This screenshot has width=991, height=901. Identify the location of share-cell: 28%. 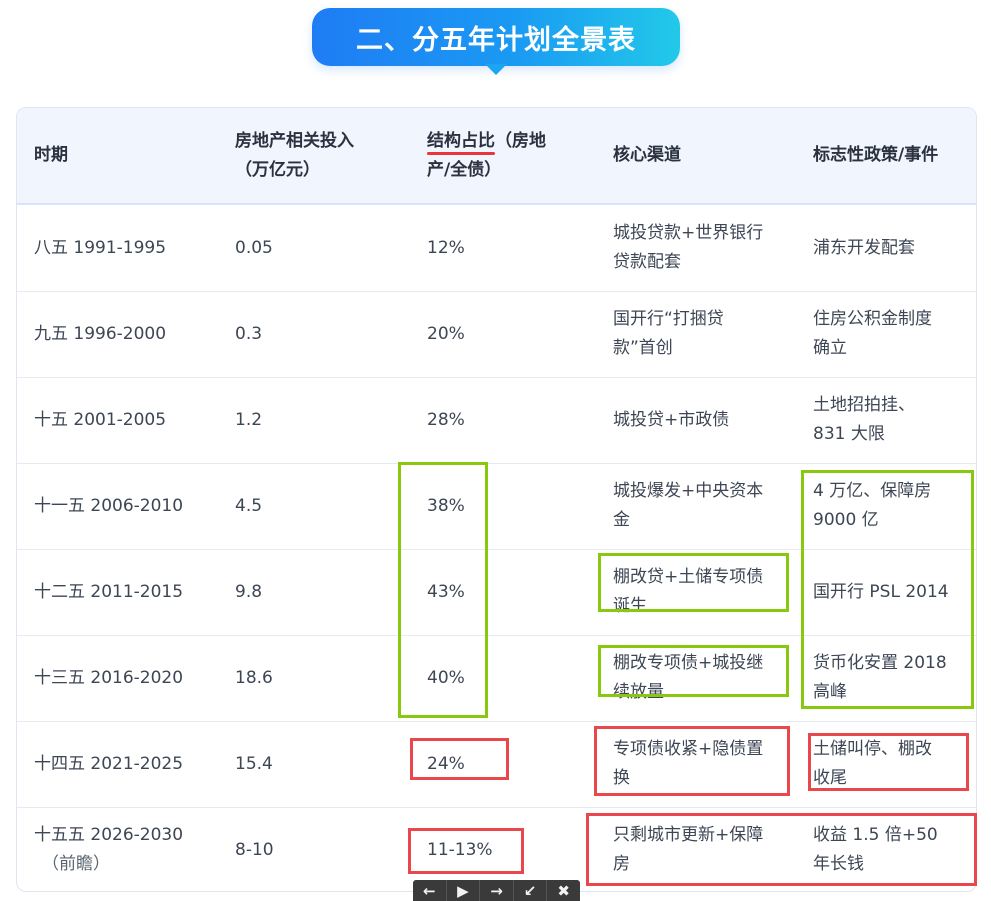
(446, 419).